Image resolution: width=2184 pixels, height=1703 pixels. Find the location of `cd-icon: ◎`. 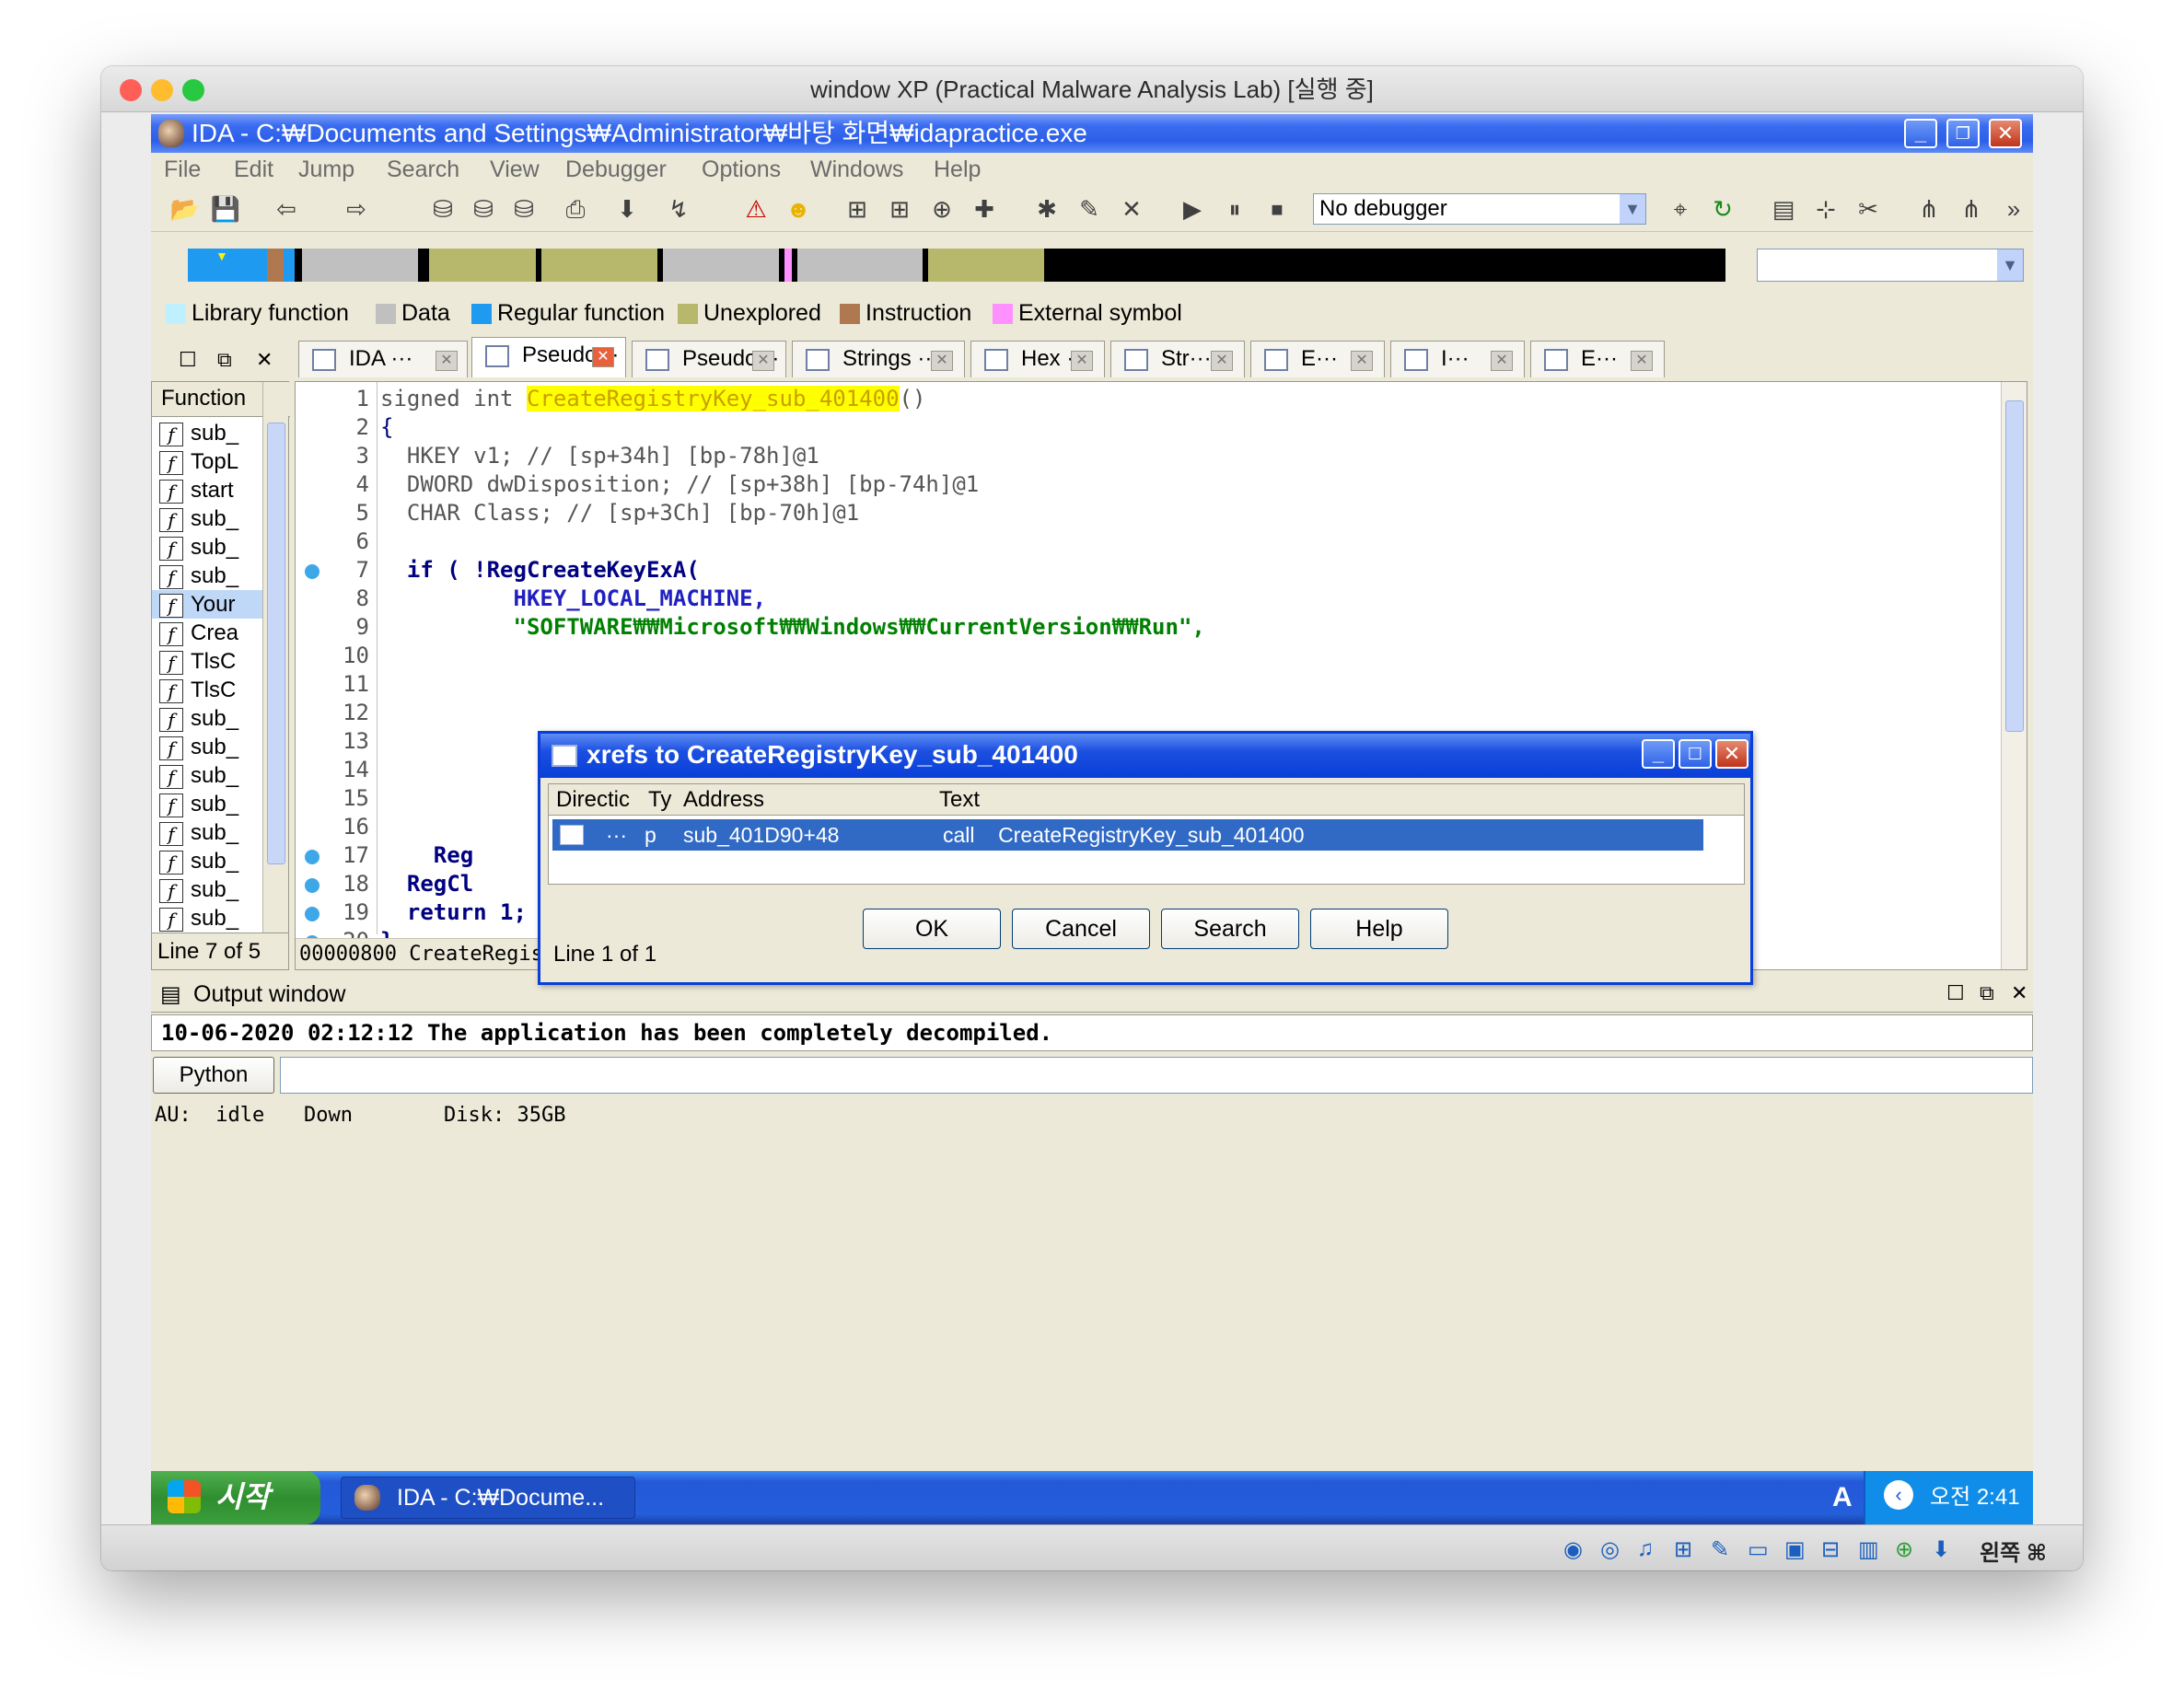

cd-icon: ◎ is located at coordinates (1610, 1549).